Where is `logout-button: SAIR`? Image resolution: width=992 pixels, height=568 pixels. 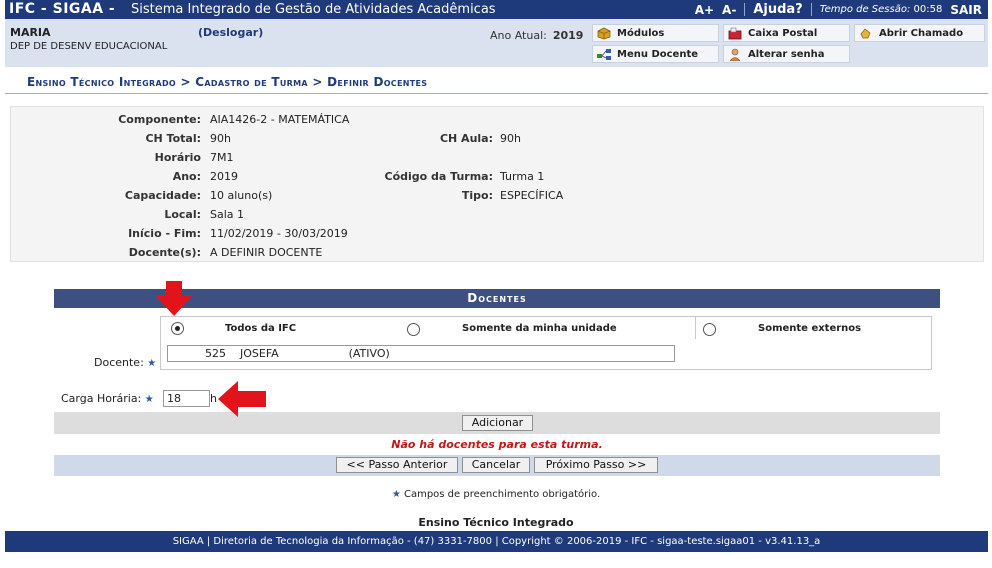 logout-button: SAIR is located at coordinates (966, 10).